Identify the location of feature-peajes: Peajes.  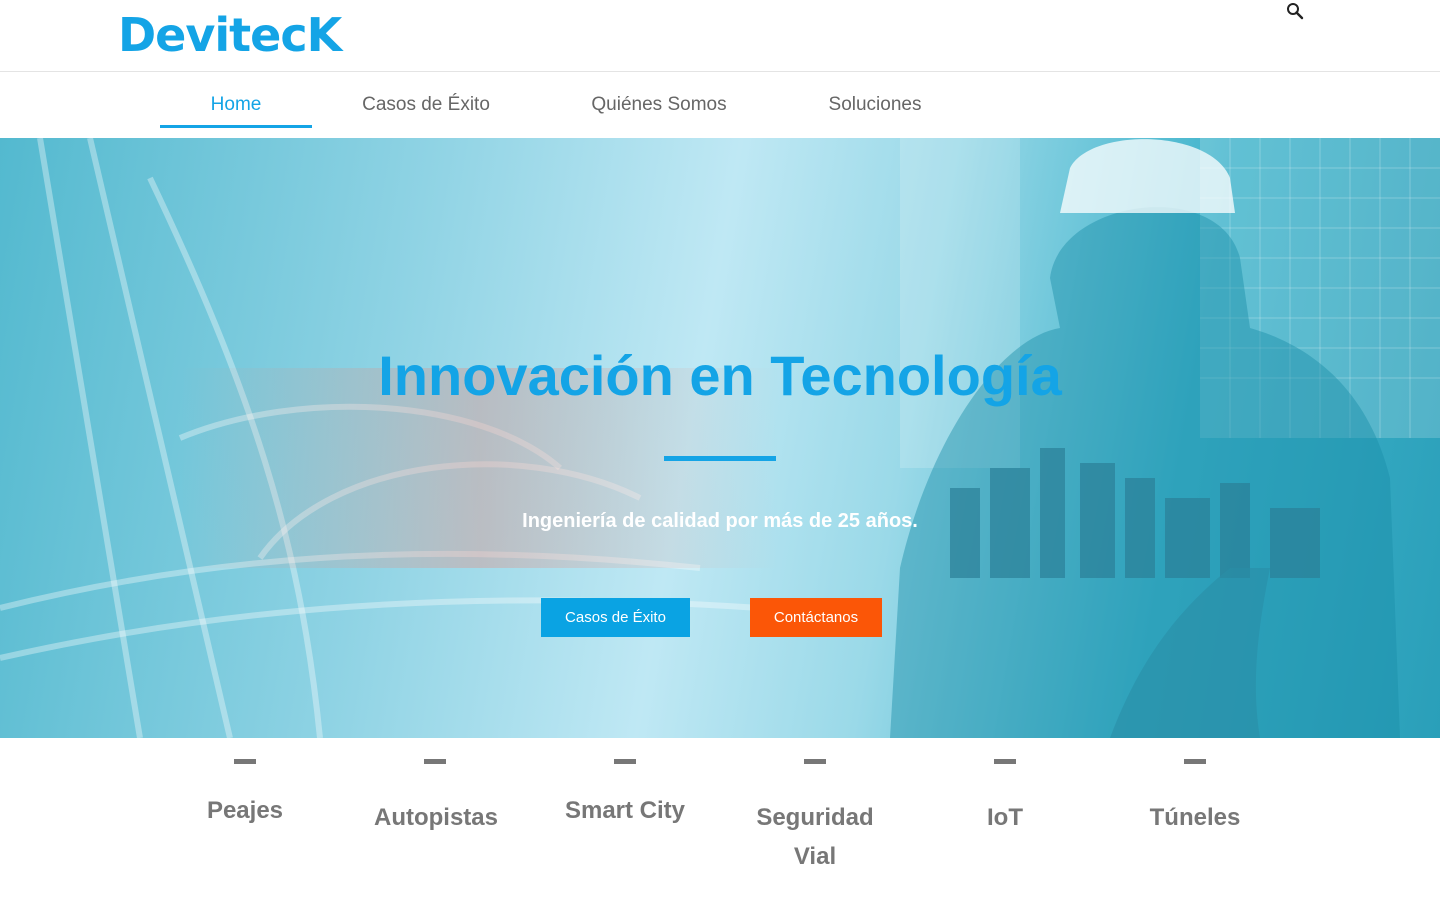
(245, 810).